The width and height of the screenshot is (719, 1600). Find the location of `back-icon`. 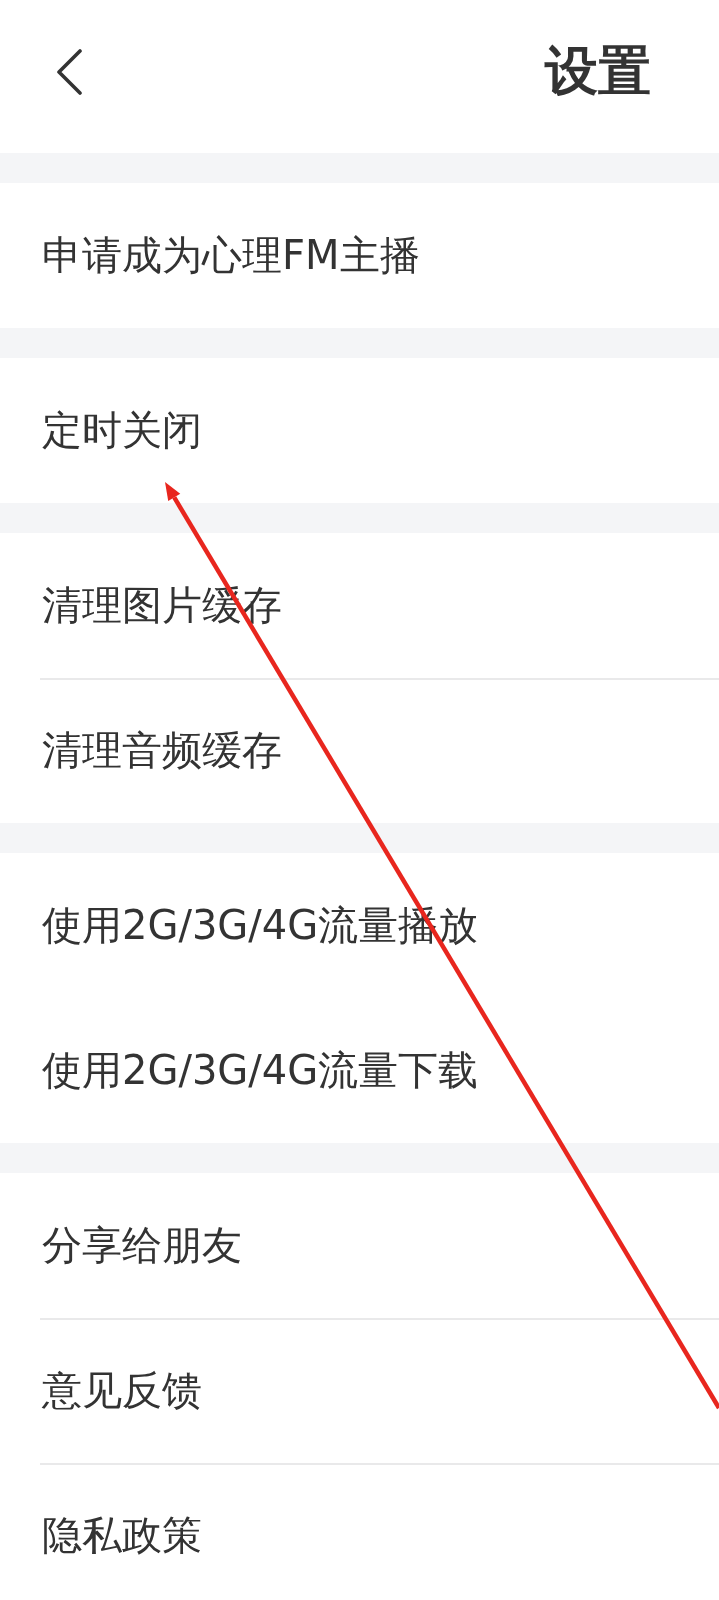

back-icon is located at coordinates (69, 71).